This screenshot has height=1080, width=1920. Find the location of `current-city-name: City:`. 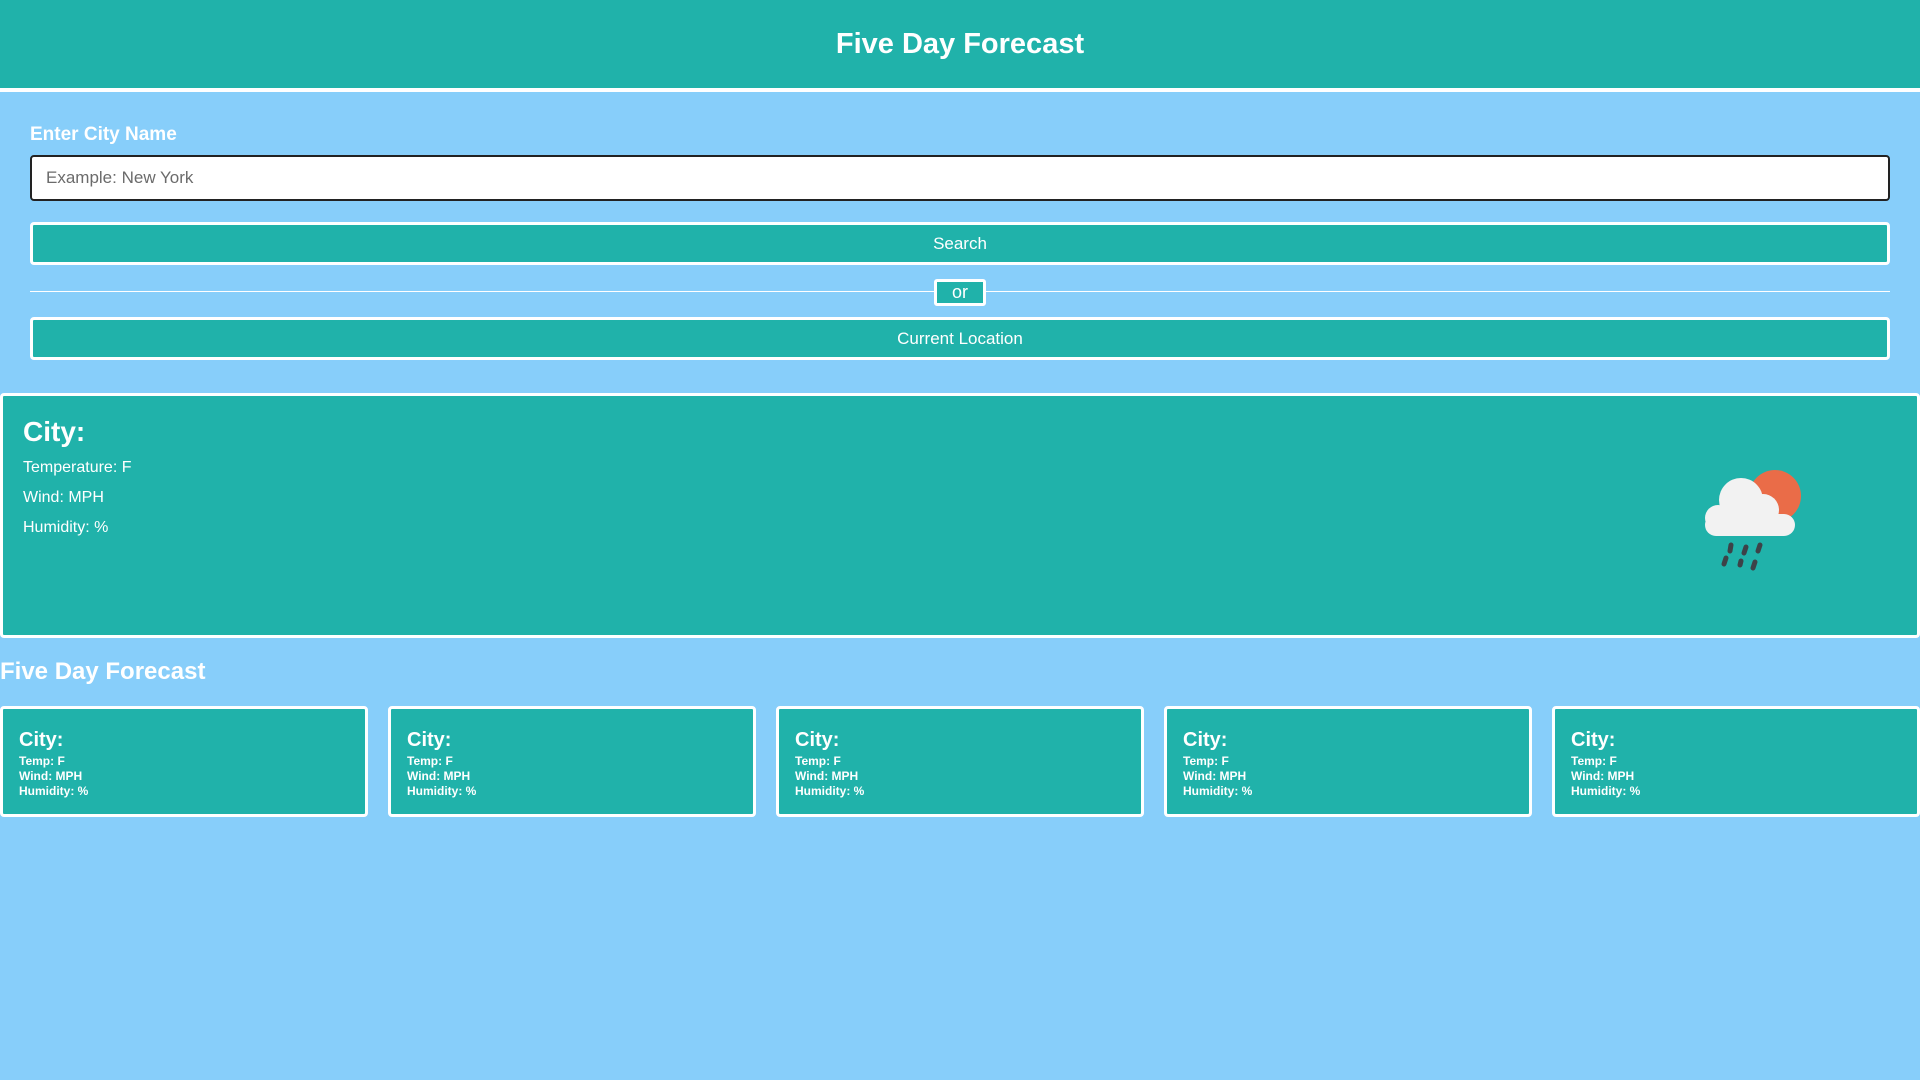

current-city-name: City: is located at coordinates (54, 431).